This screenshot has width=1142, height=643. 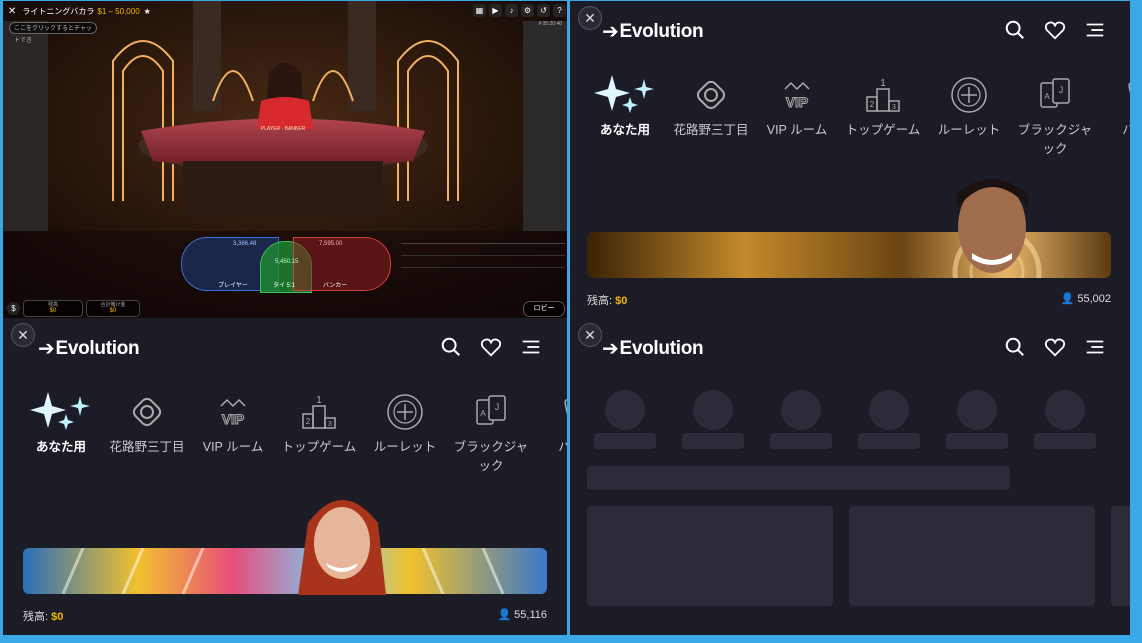 What do you see at coordinates (550, 24) in the screenshot?
I see `game-timestamp: # 05:20:40` at bounding box center [550, 24].